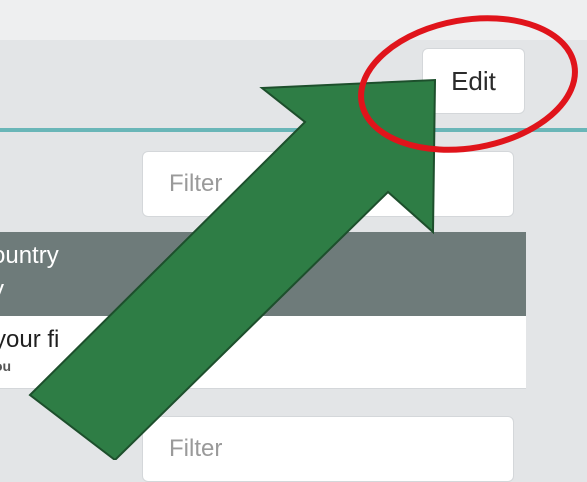 This screenshot has height=482, width=587. What do you see at coordinates (293, 130) in the screenshot?
I see `section-divider` at bounding box center [293, 130].